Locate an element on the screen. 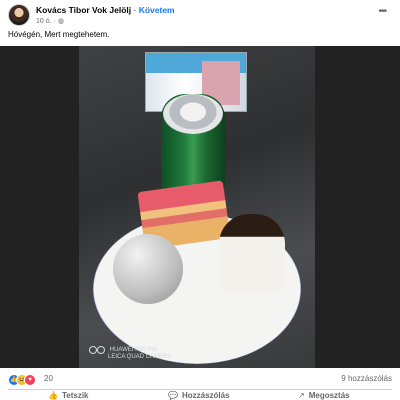  love-reaction-icon: ♥ is located at coordinates (30, 380).